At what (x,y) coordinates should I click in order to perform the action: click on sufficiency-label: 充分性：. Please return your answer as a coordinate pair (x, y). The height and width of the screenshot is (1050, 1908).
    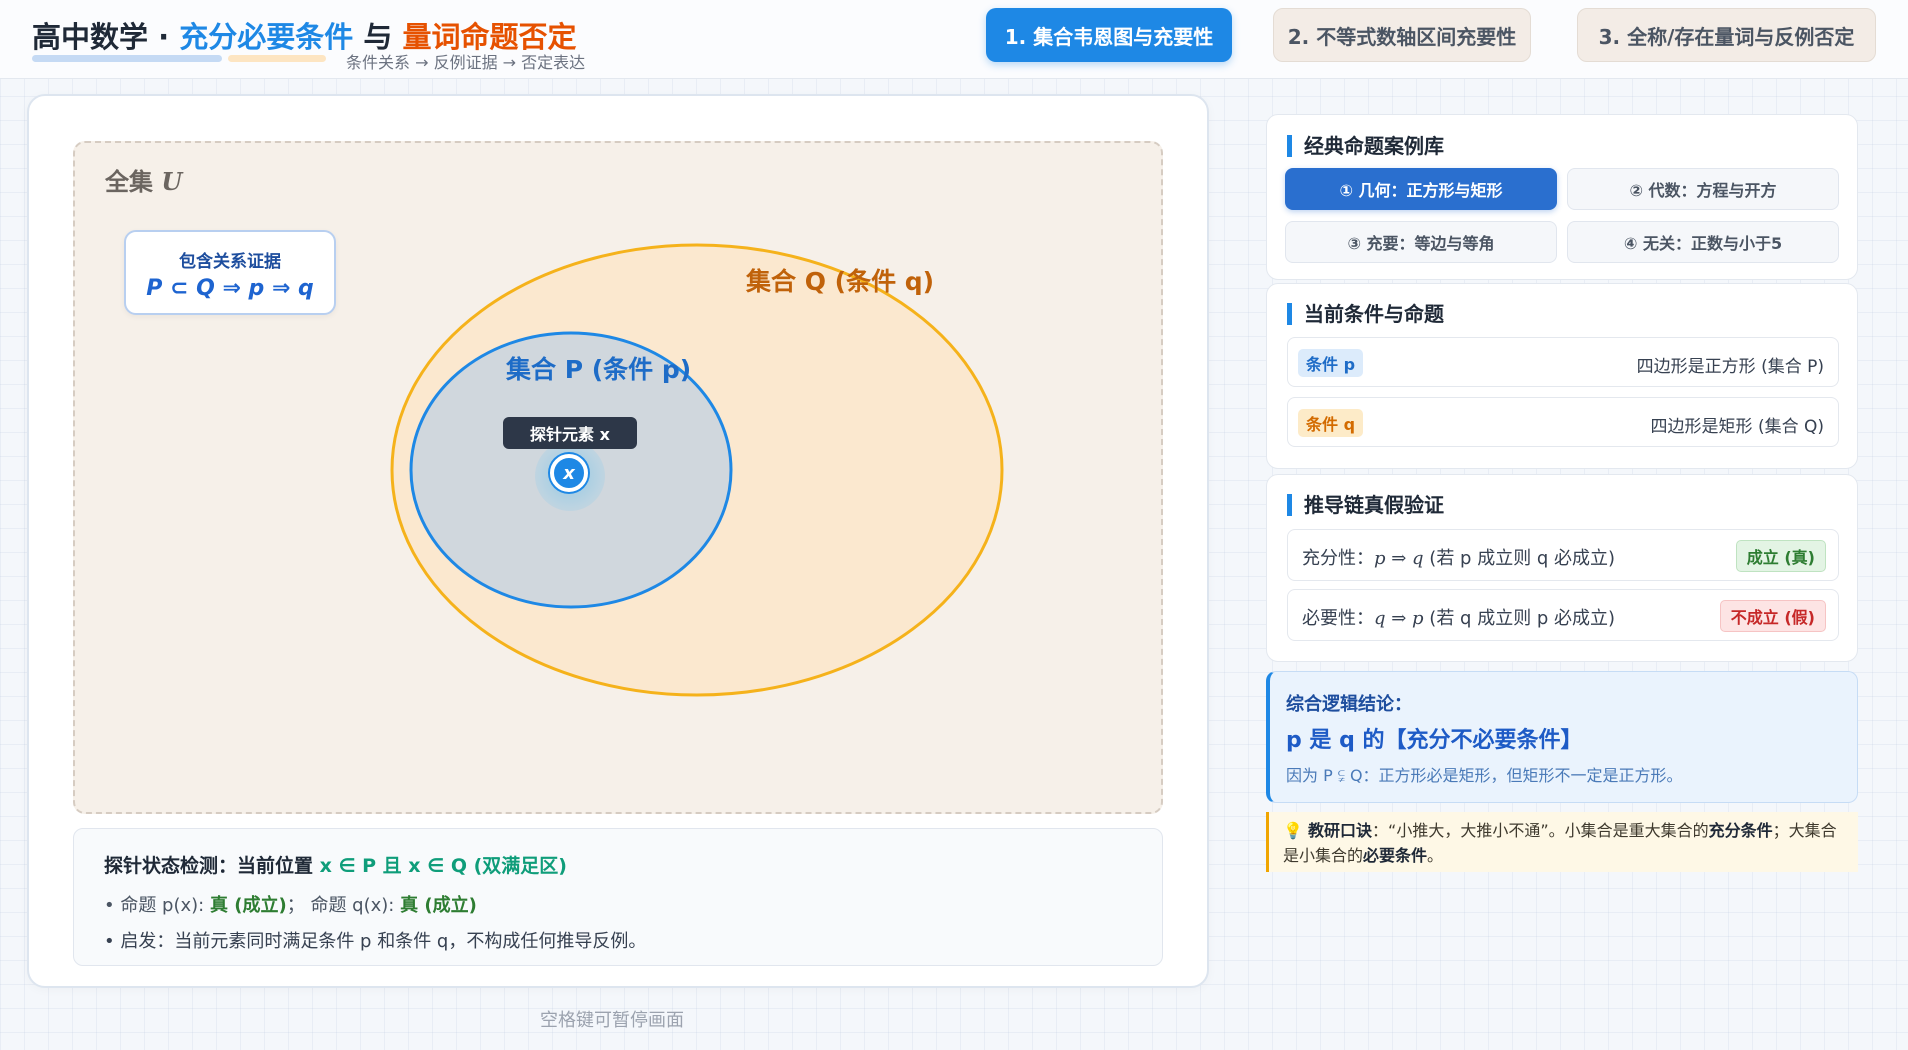
    Looking at the image, I should click on (1338, 558).